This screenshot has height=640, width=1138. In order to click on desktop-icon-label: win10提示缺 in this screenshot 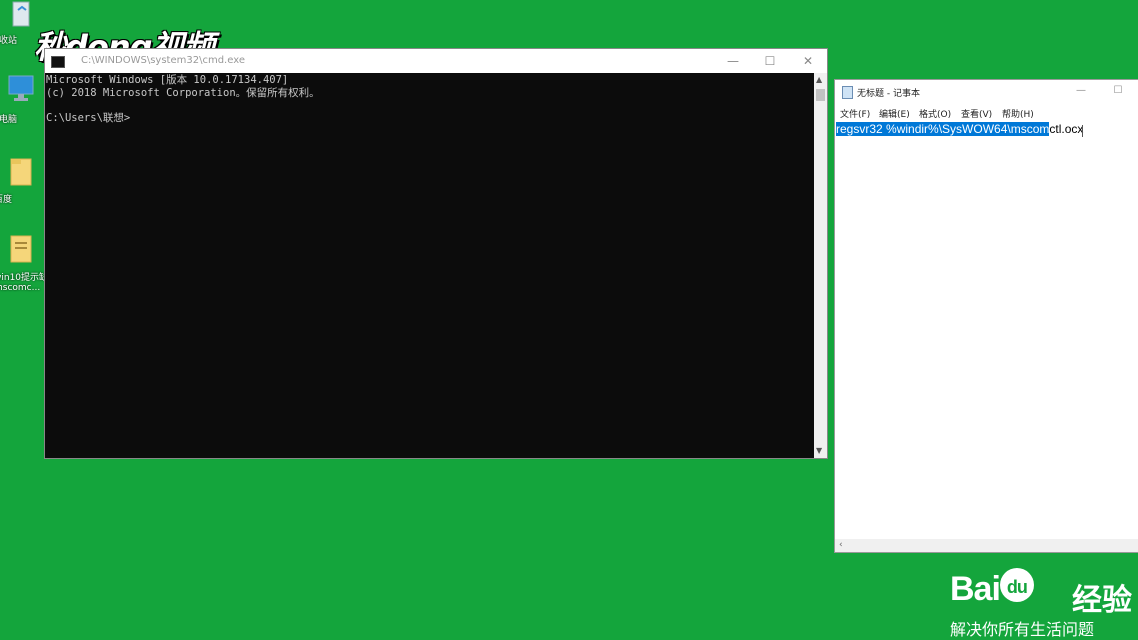, I will do `click(24, 278)`.